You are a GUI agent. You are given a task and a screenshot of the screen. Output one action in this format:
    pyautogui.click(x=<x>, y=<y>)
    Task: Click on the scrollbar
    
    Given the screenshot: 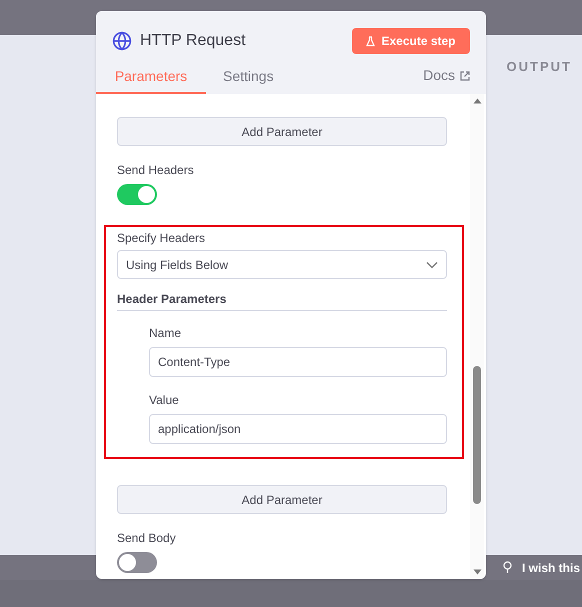 What is the action you would take?
    pyautogui.click(x=477, y=336)
    